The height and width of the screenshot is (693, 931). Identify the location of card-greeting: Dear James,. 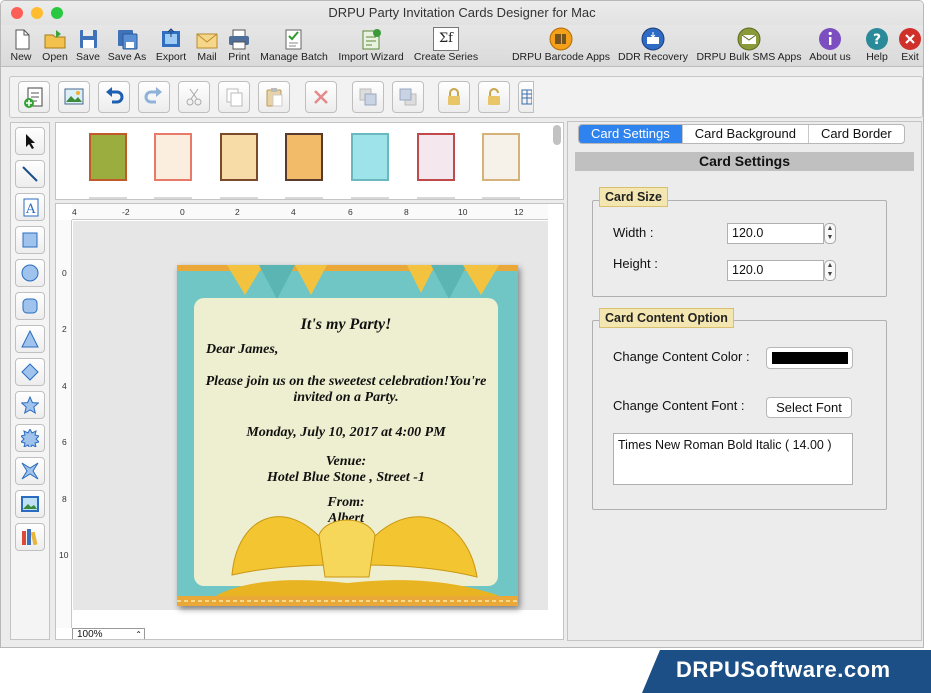
(242, 350).